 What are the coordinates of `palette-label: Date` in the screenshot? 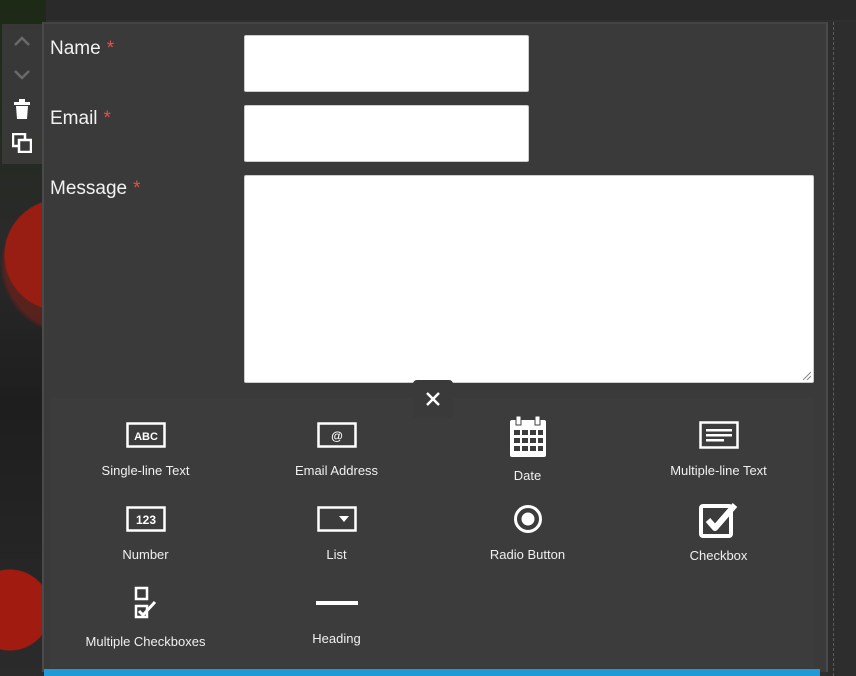 It's located at (527, 475).